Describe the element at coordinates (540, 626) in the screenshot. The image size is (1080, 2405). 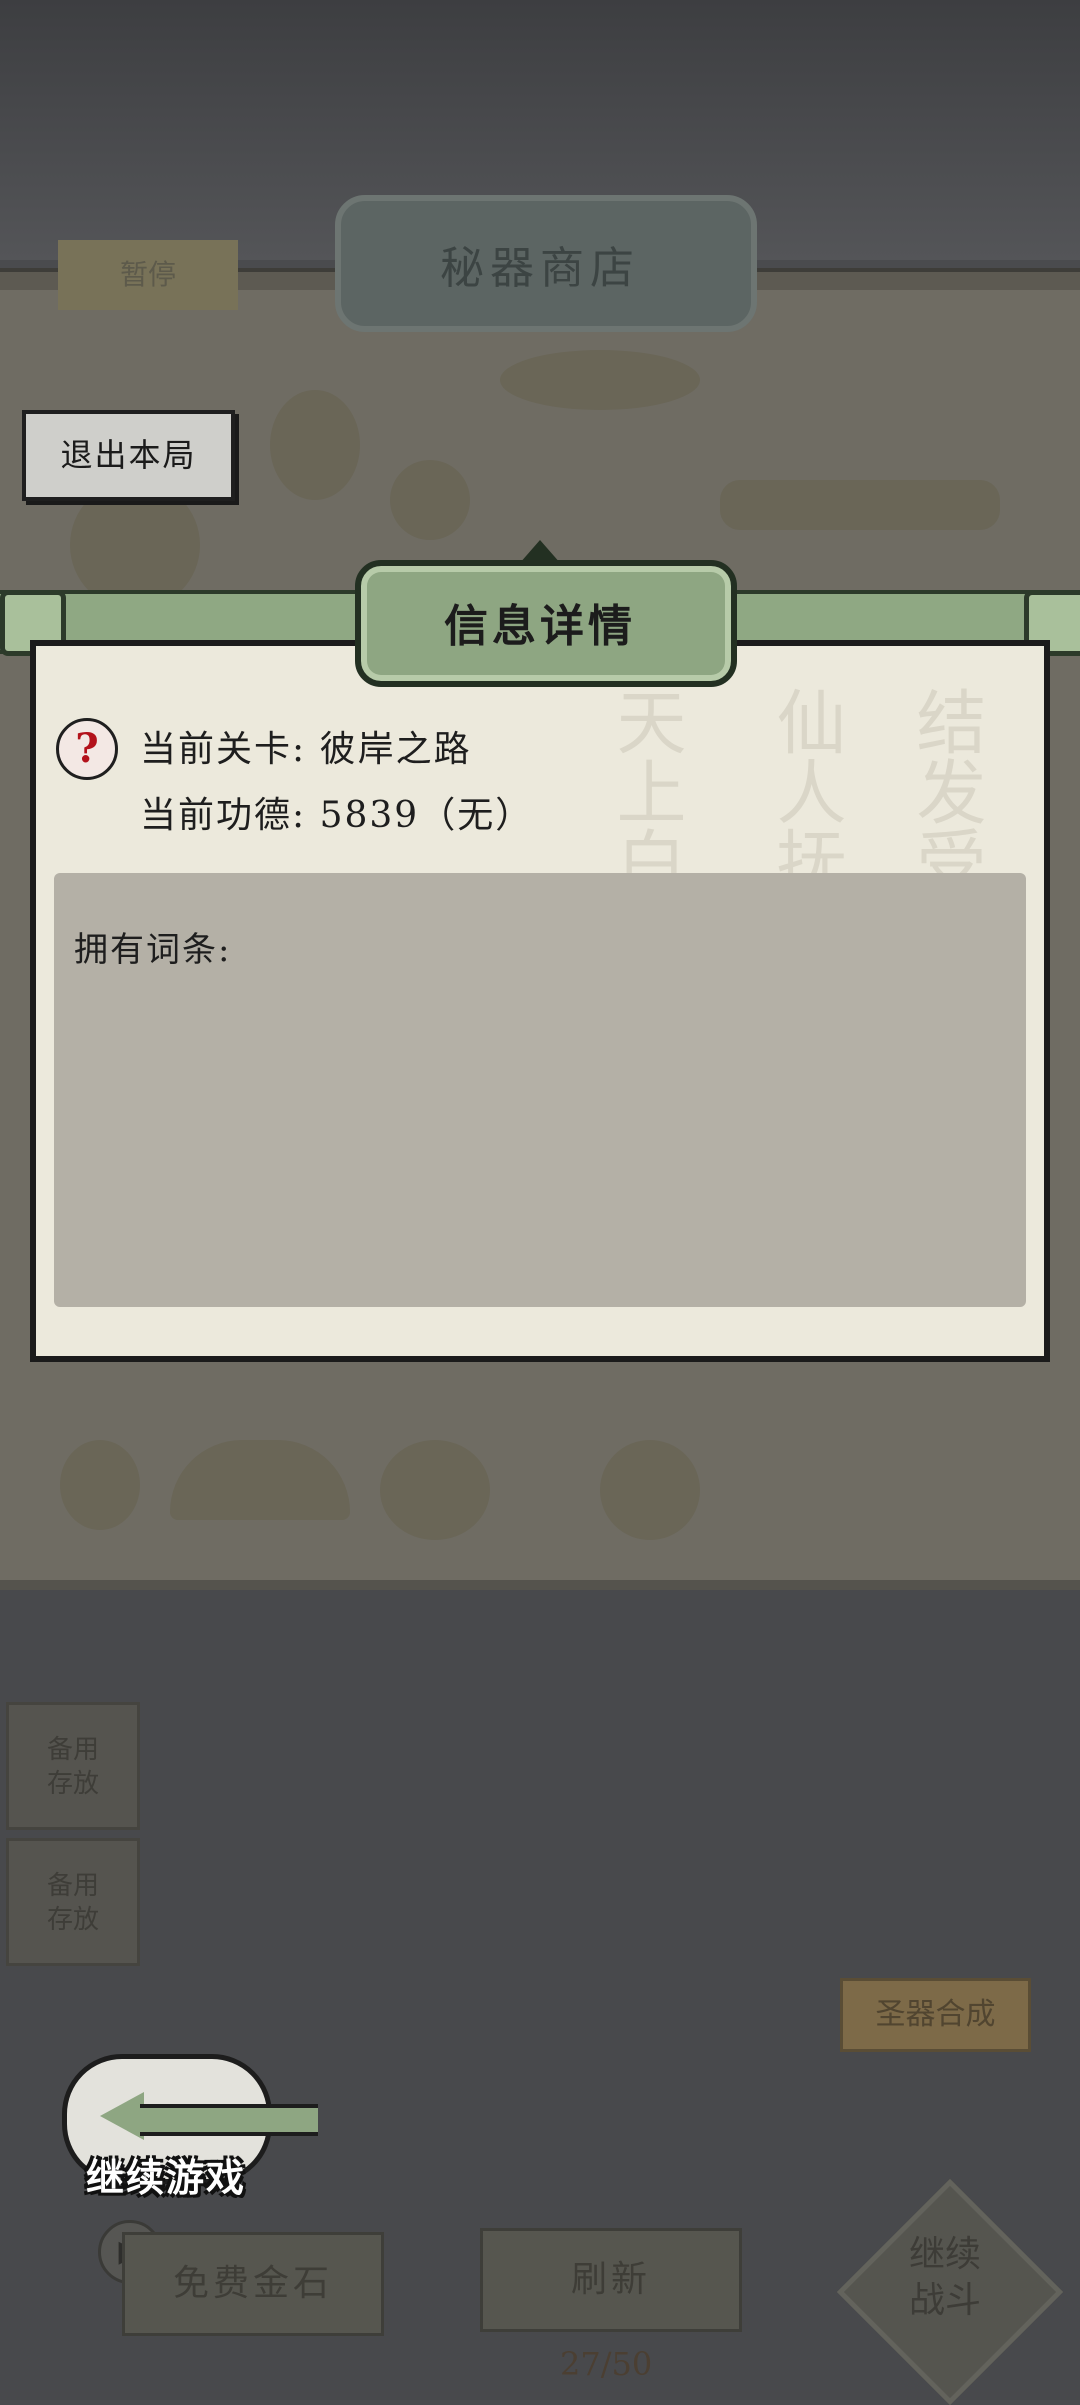
I see `dialog-title: 信息详情` at that location.